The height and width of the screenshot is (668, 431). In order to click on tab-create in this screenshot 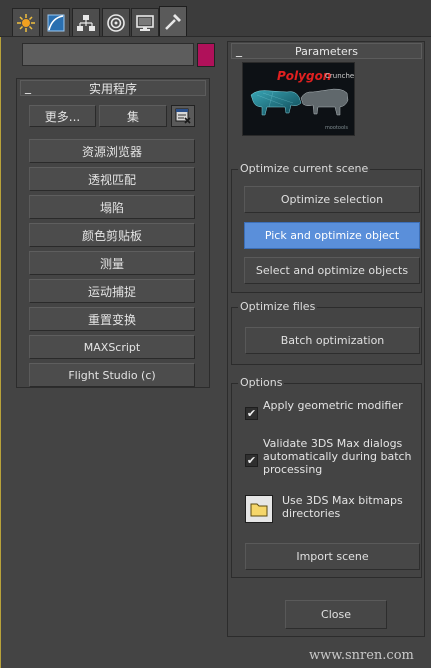, I will do `click(26, 22)`.